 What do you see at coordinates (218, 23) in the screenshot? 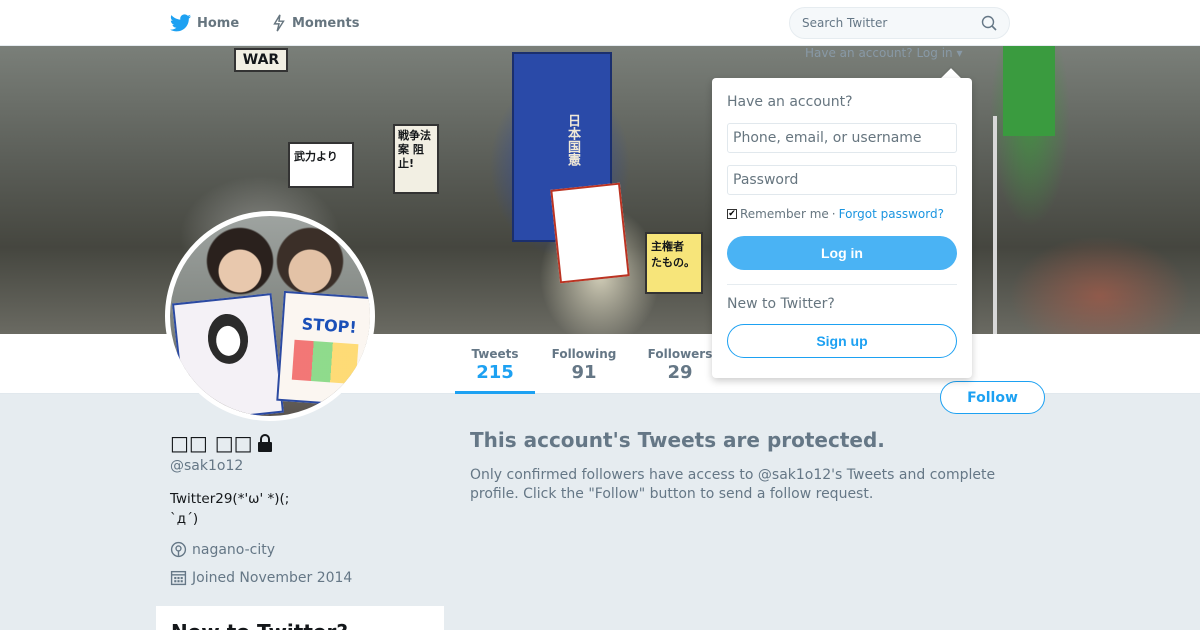
I see `nav-home-label: Home` at bounding box center [218, 23].